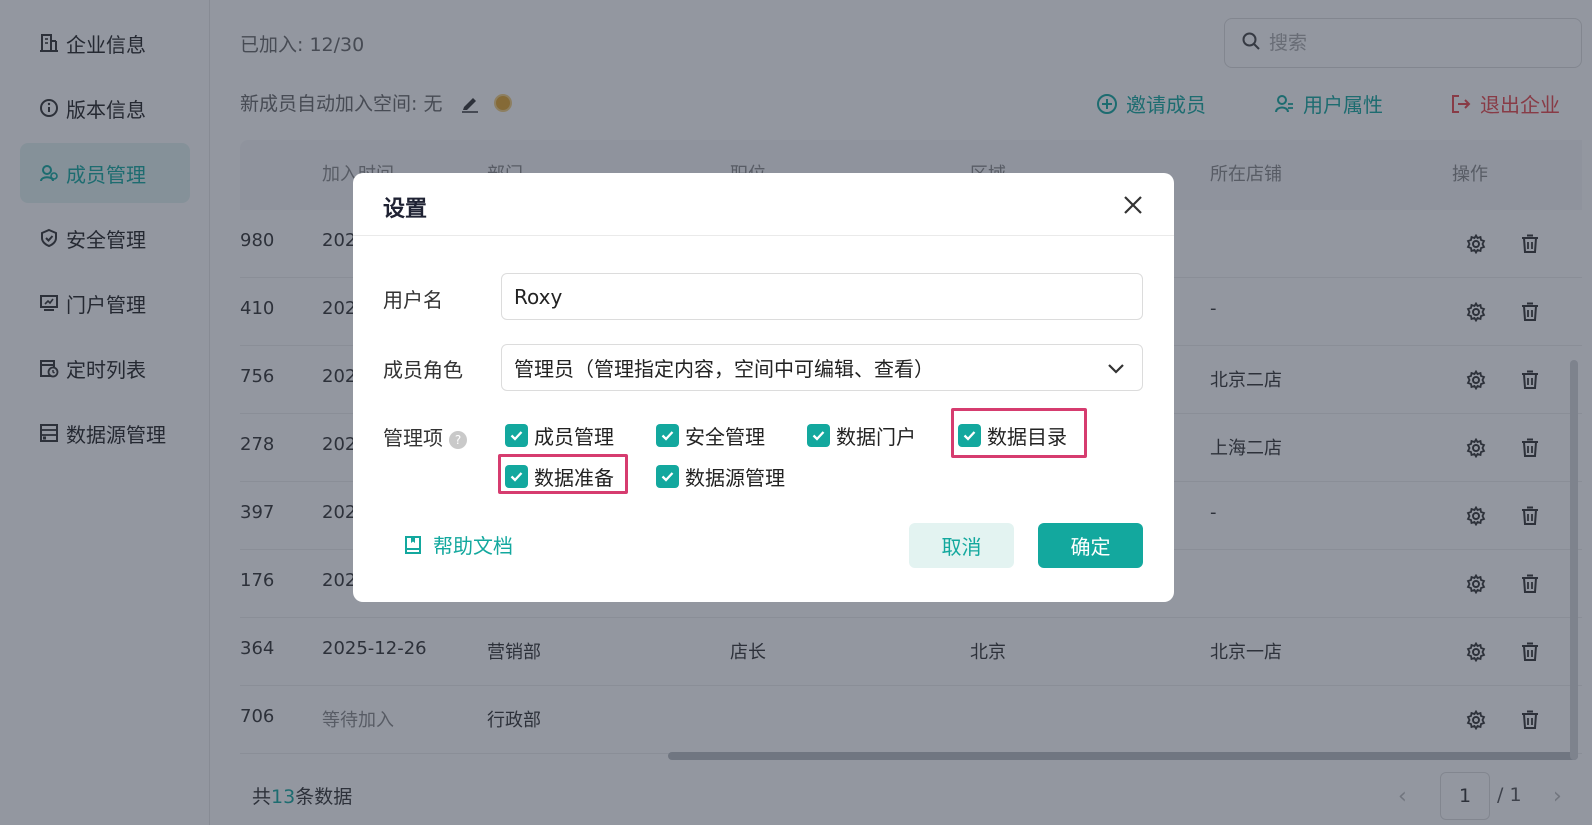 The width and height of the screenshot is (1592, 825). I want to click on help-question-icon: ?, so click(458, 439).